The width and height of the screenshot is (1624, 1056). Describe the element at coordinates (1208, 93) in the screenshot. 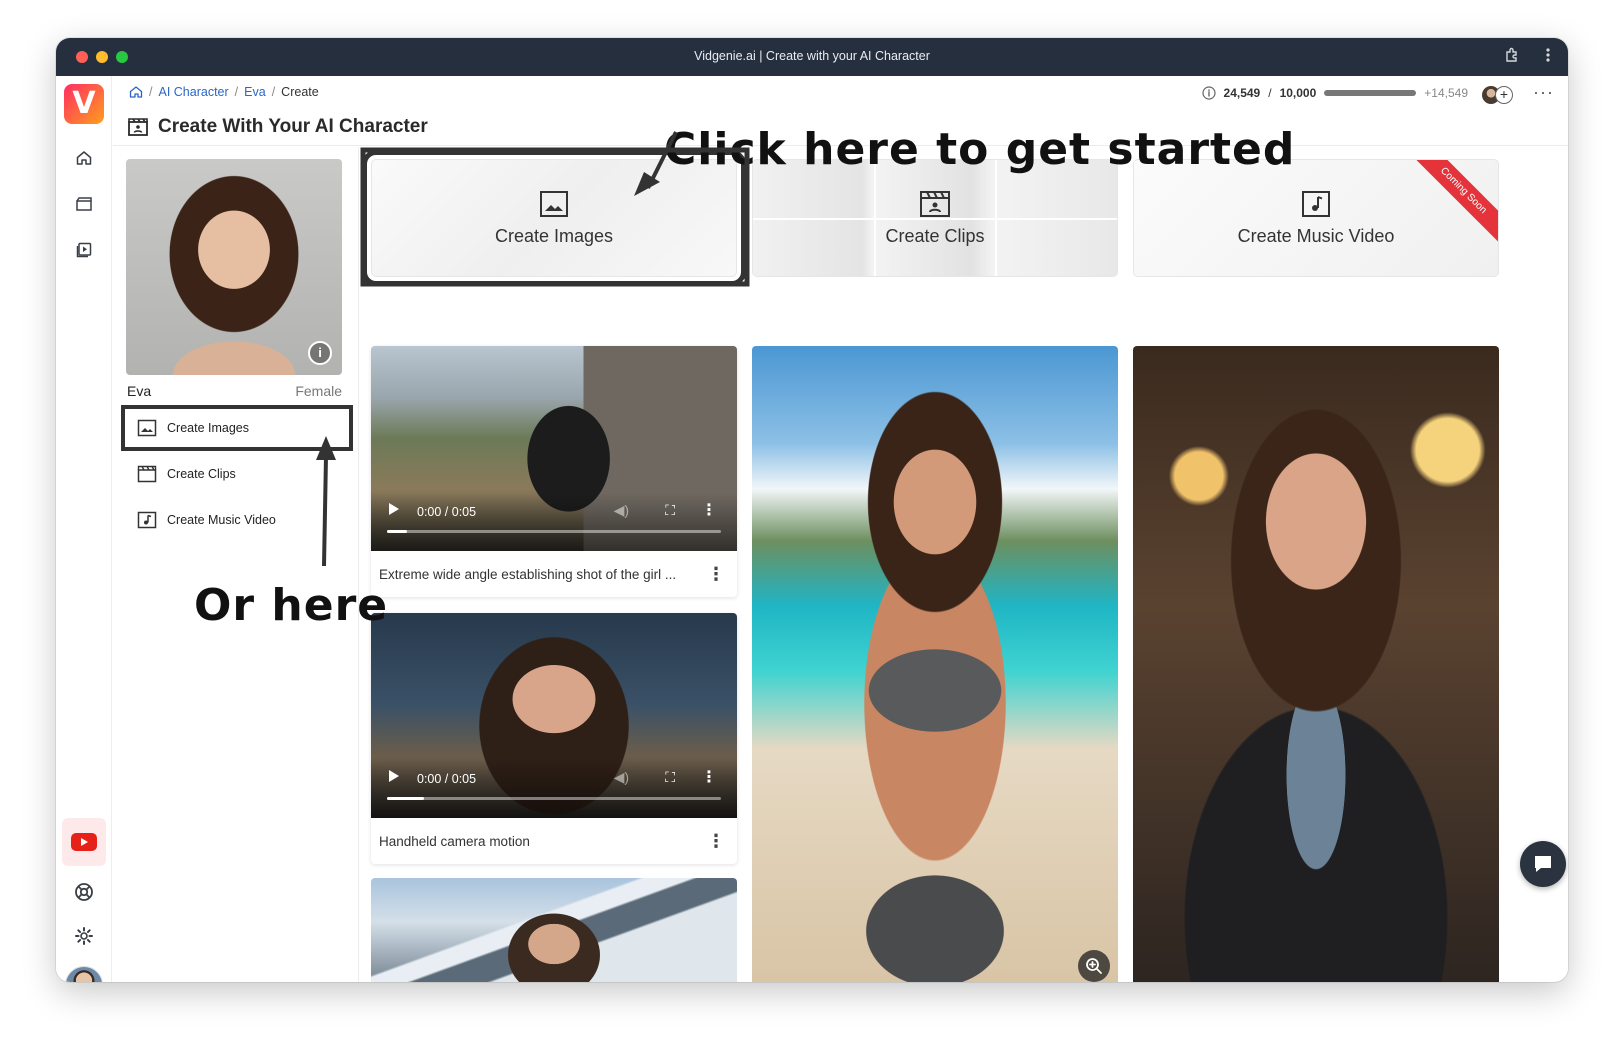

I see `info-icon` at that location.